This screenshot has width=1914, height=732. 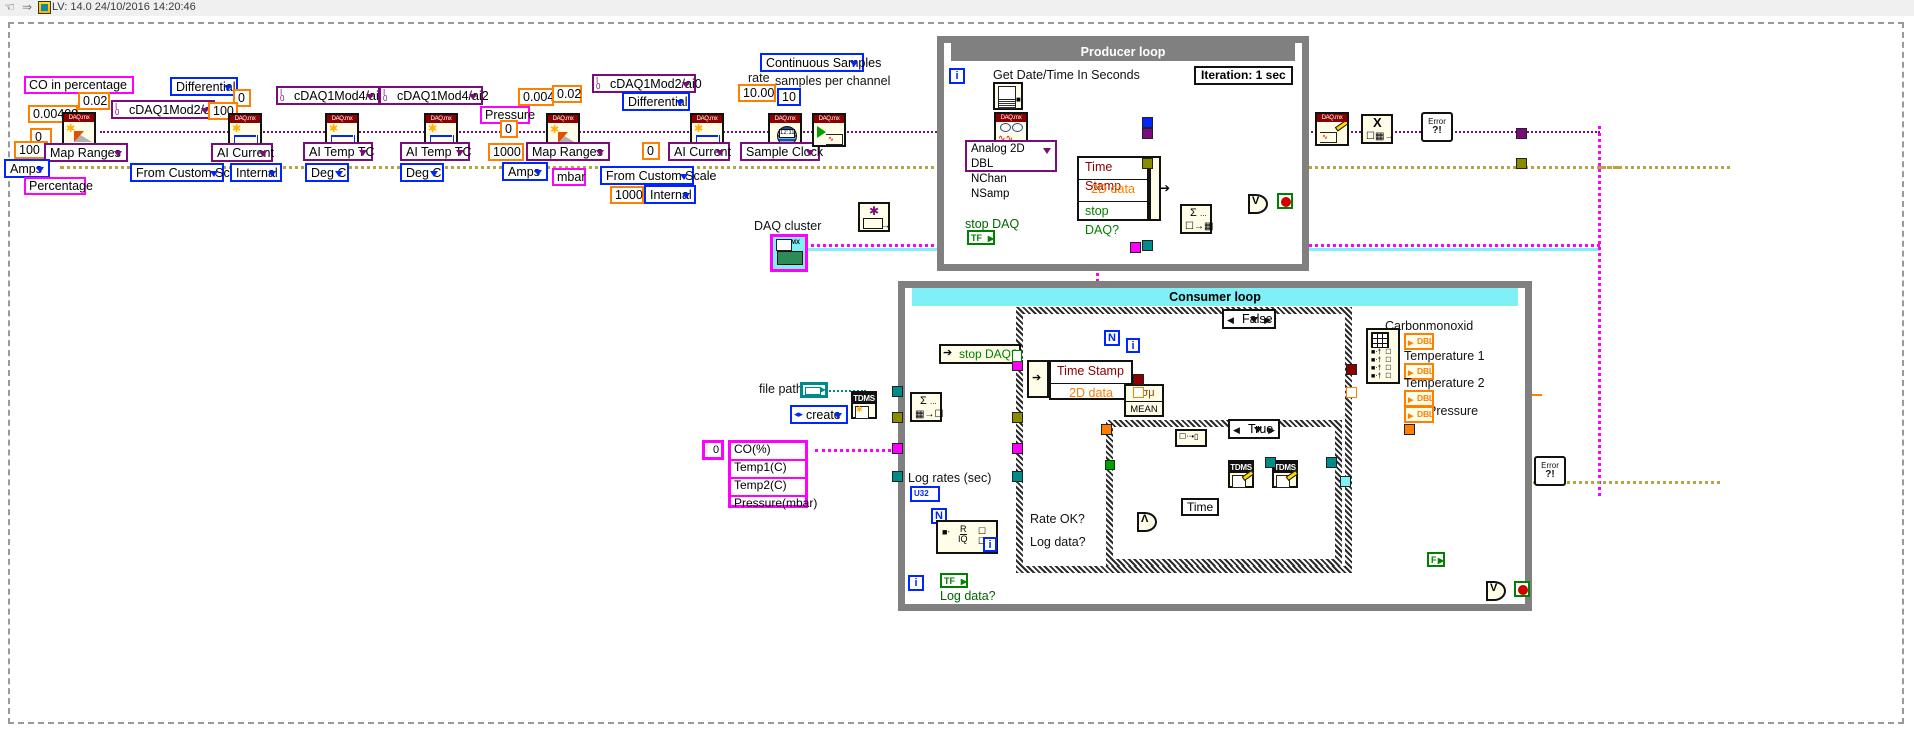 I want to click on ring-physical-channel-mod4ai0: cDAQ1Mod4/ai0, so click(x=331, y=95).